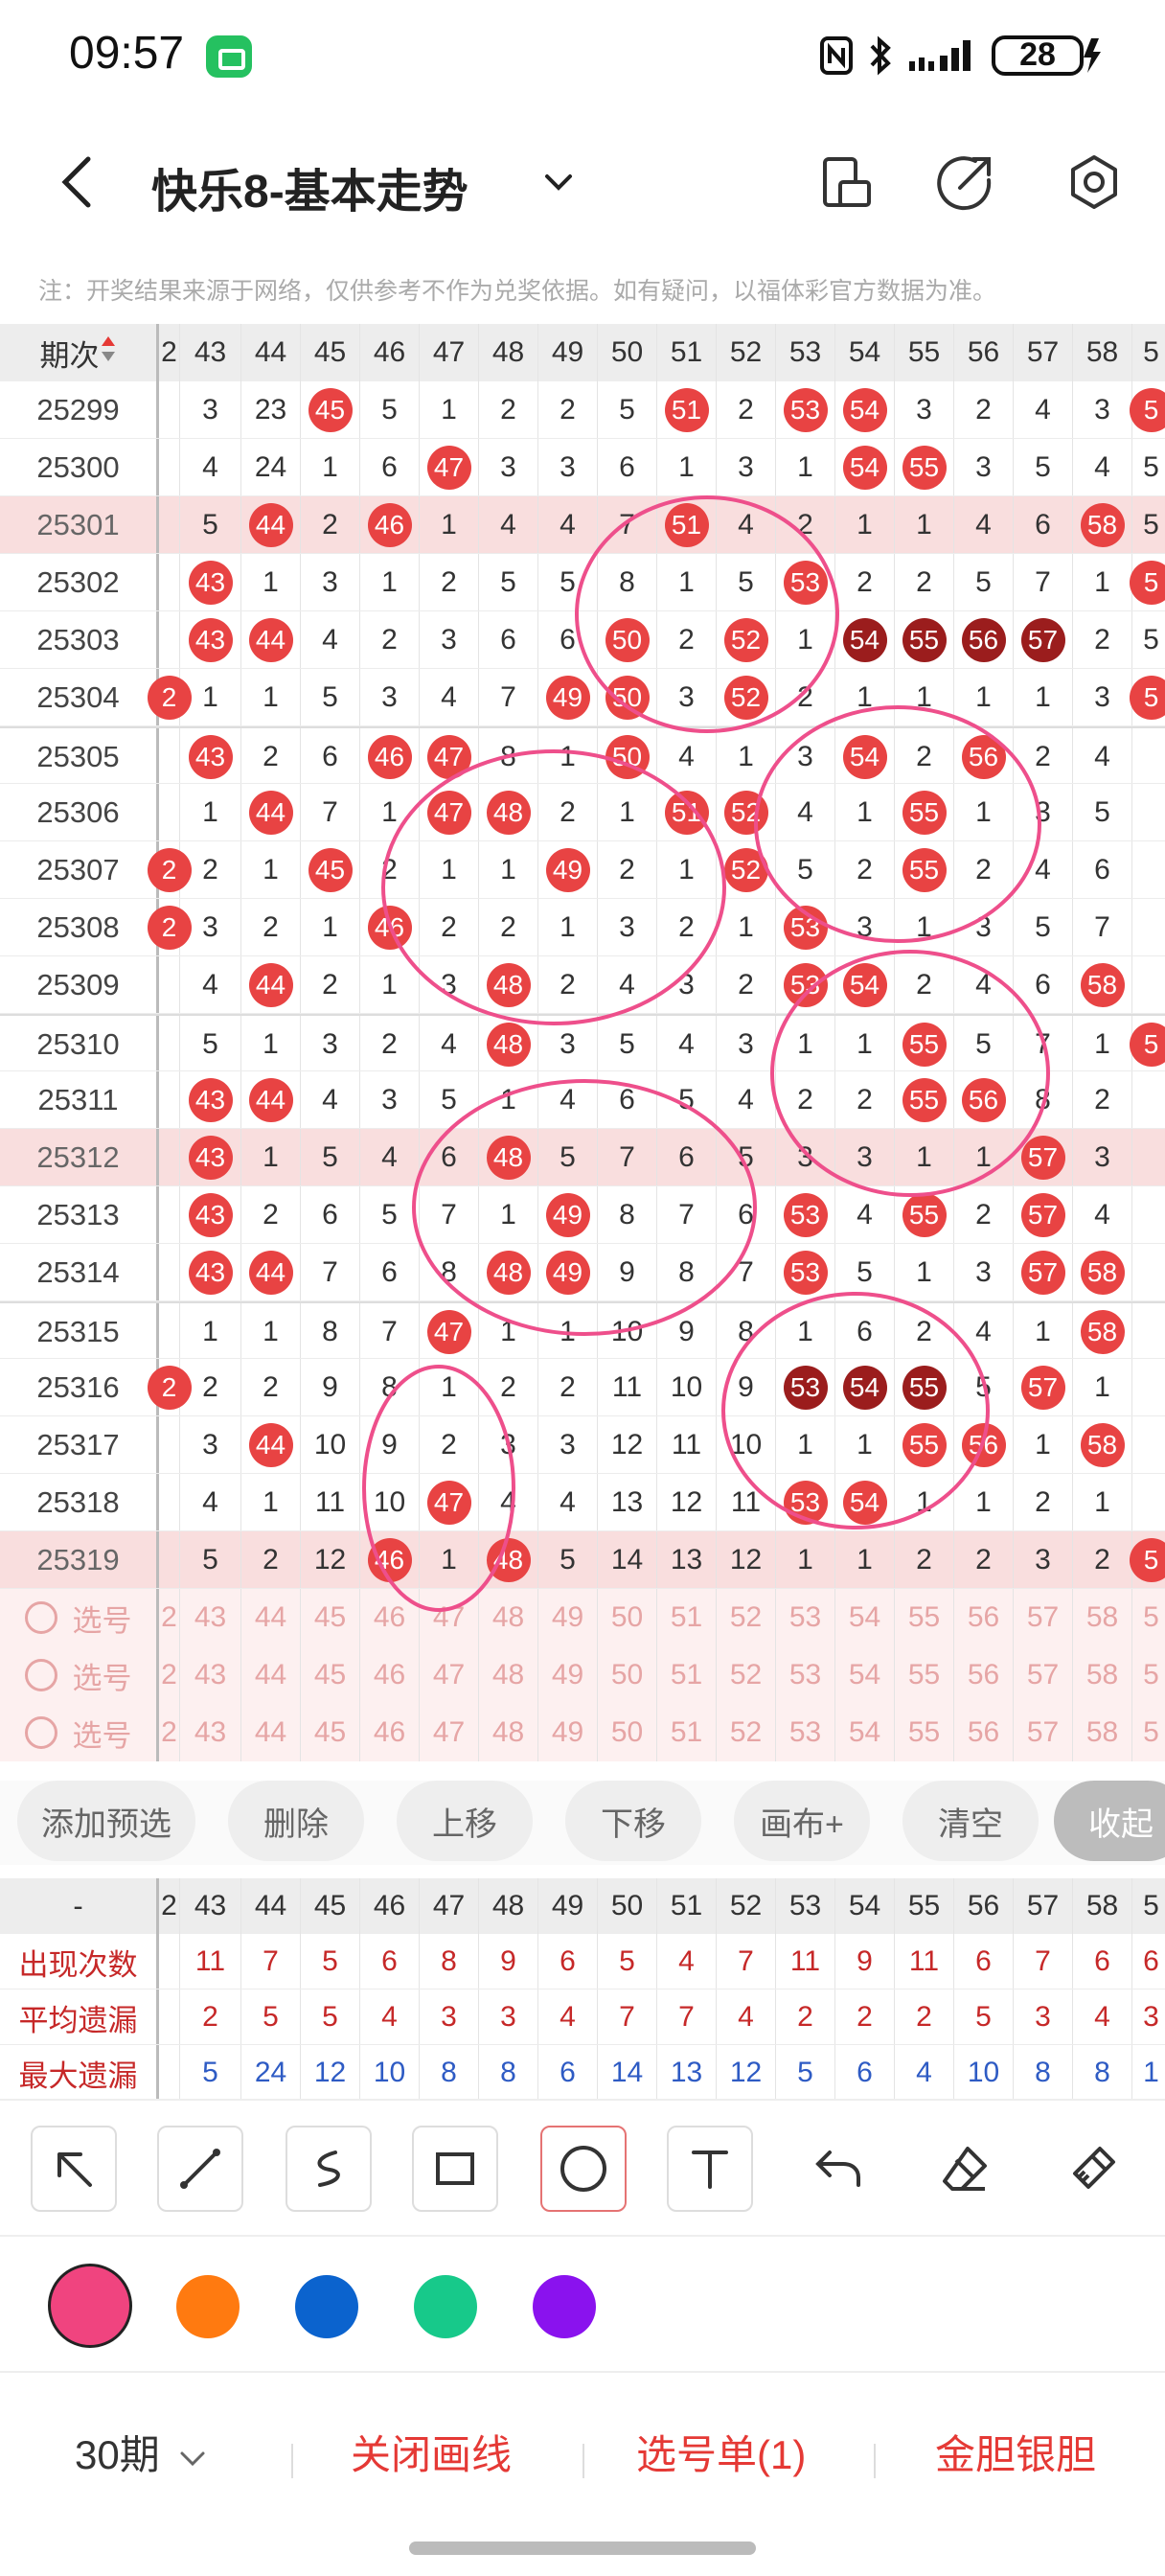  Describe the element at coordinates (465, 1821) in the screenshot. I see `move-up-button: 上移` at that location.